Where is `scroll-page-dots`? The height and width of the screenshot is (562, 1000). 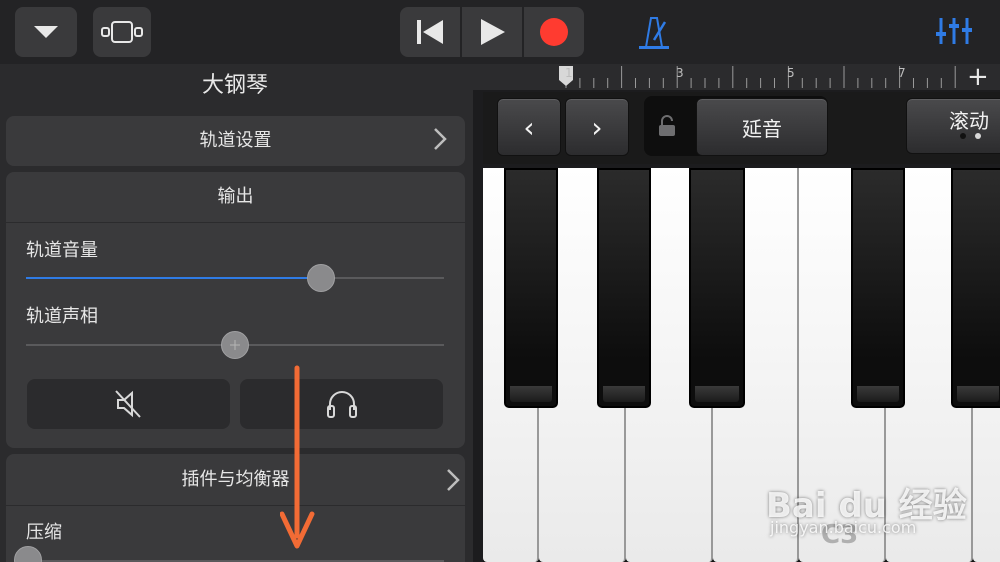 scroll-page-dots is located at coordinates (970, 136).